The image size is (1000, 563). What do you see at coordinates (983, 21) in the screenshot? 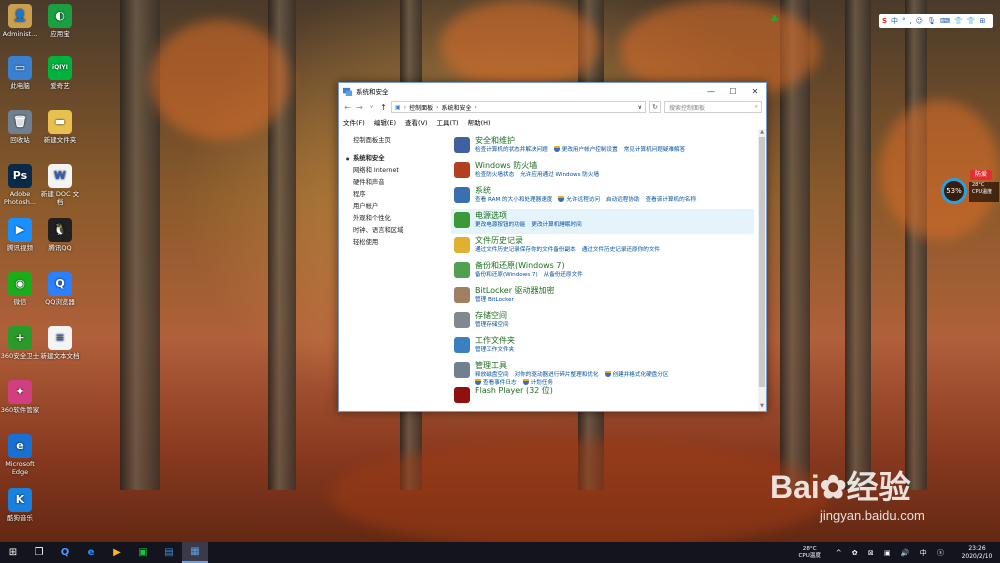
I see `ime-item: ⊞` at bounding box center [983, 21].